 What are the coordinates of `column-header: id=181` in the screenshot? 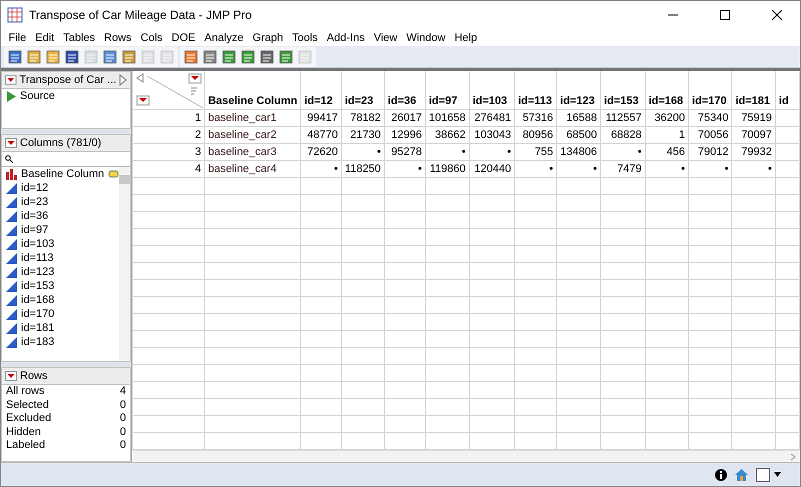 It's located at (754, 90).